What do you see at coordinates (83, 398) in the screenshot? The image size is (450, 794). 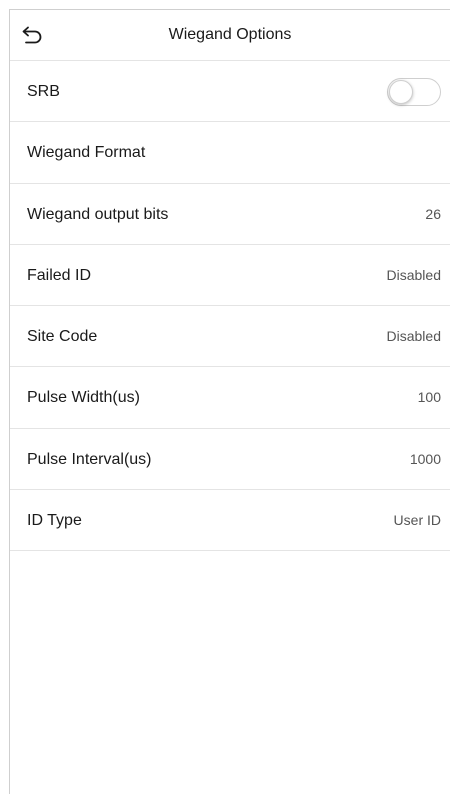 I see `pulse-width-label: Pulse Width(us)` at bounding box center [83, 398].